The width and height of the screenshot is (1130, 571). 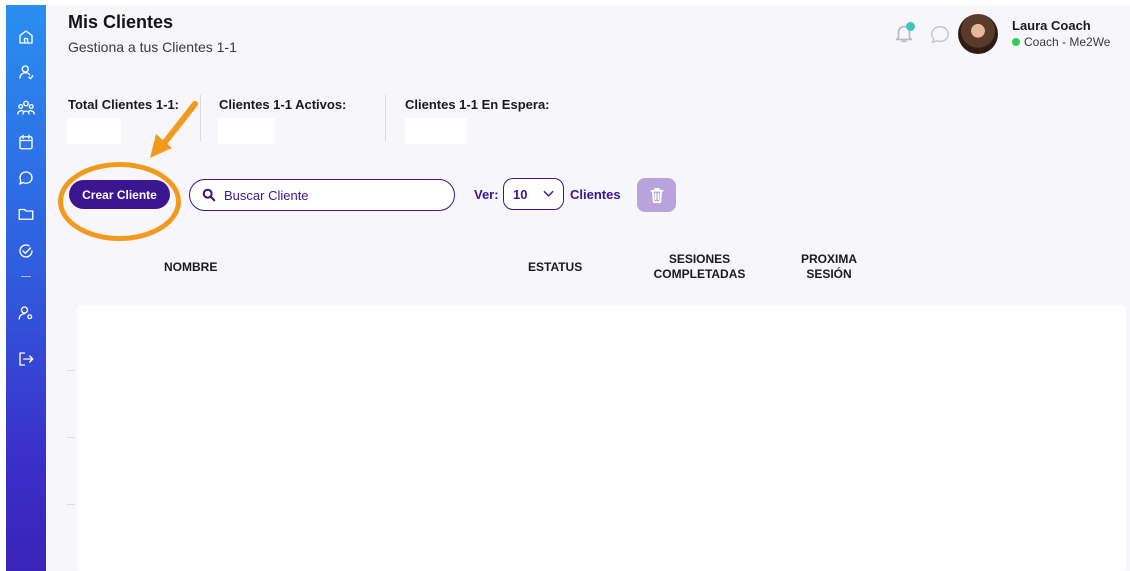 I want to click on column-header-estatus: ESTATUS, so click(x=555, y=267).